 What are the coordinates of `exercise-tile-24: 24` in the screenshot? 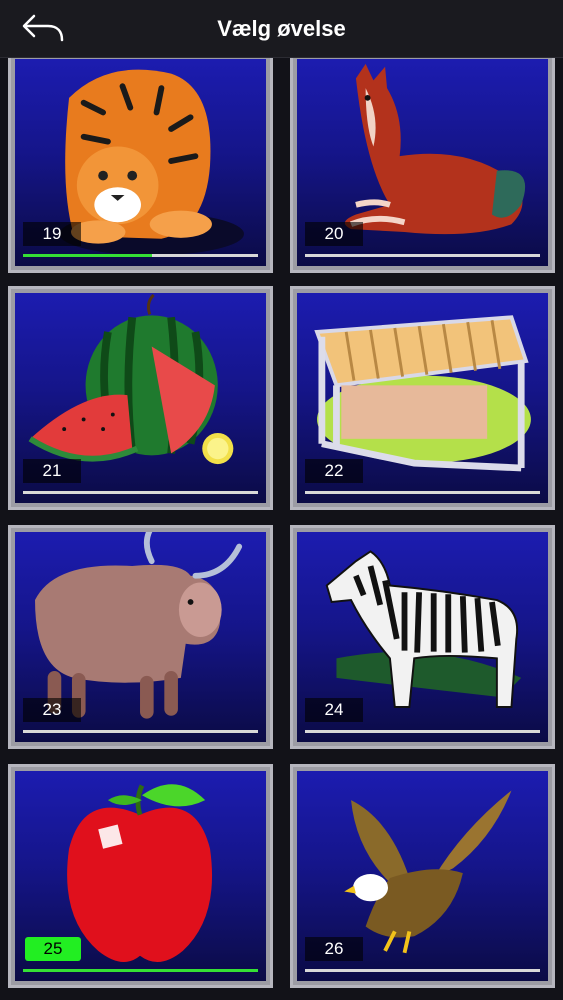 It's located at (422, 637).